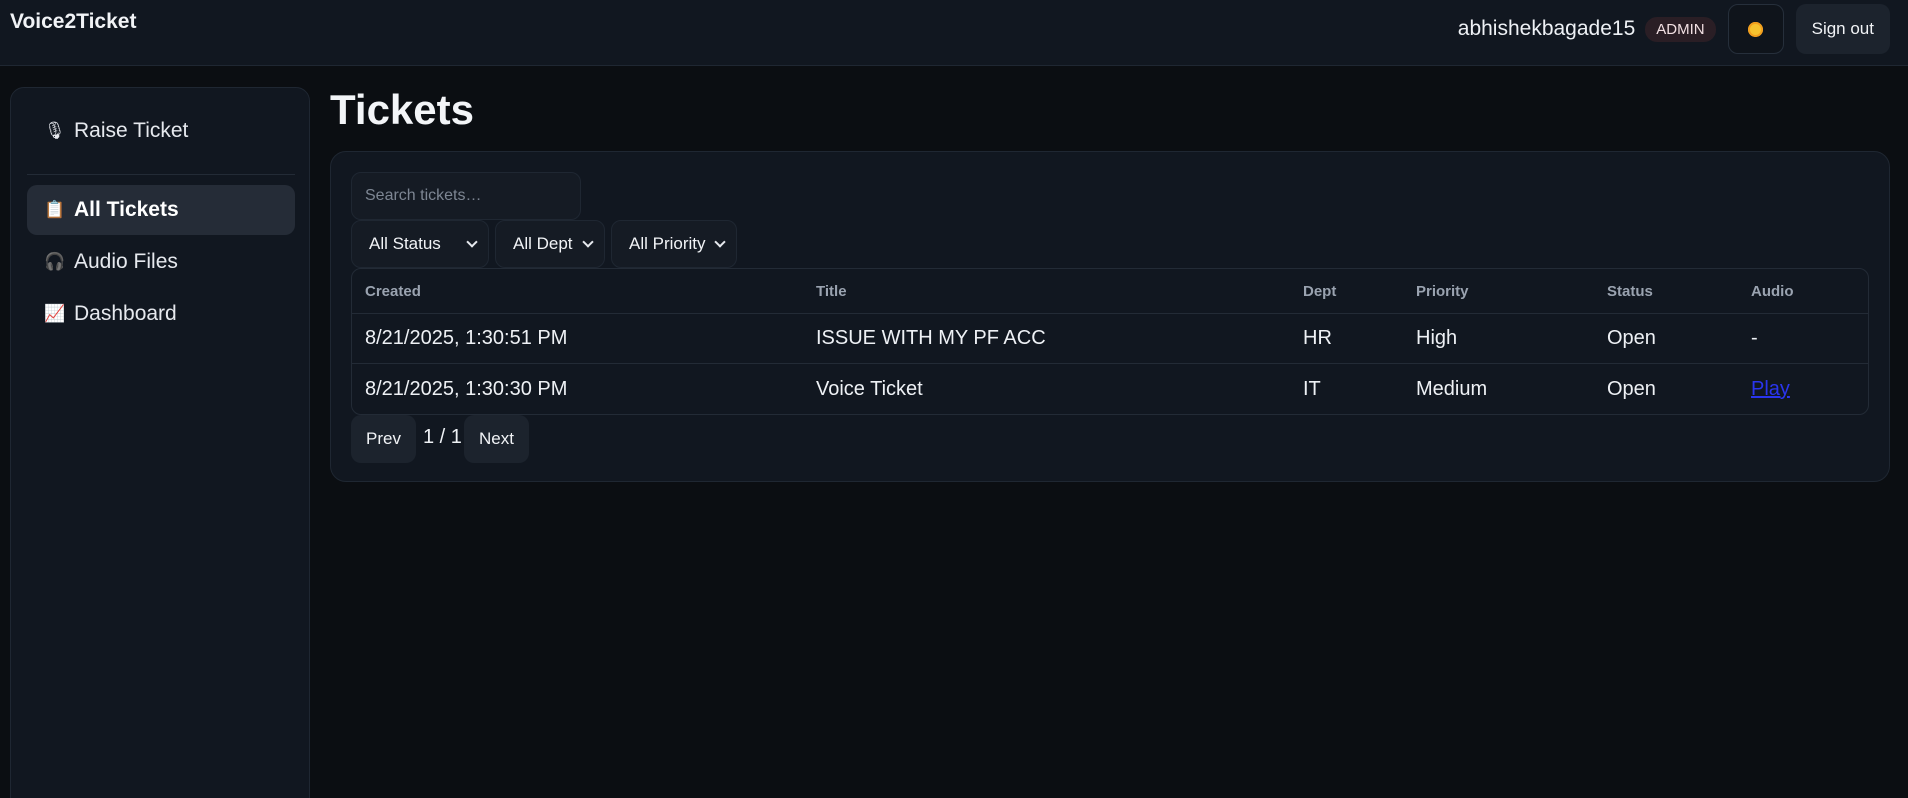  What do you see at coordinates (869, 389) in the screenshot?
I see `cell-title: Voice Ticket` at bounding box center [869, 389].